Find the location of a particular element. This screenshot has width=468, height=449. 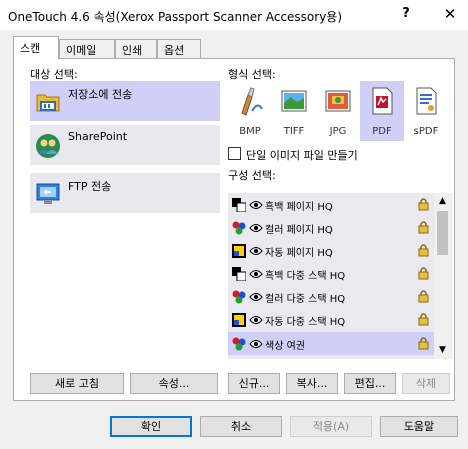

refresh-button: 새로 고침 is located at coordinates (77, 383).